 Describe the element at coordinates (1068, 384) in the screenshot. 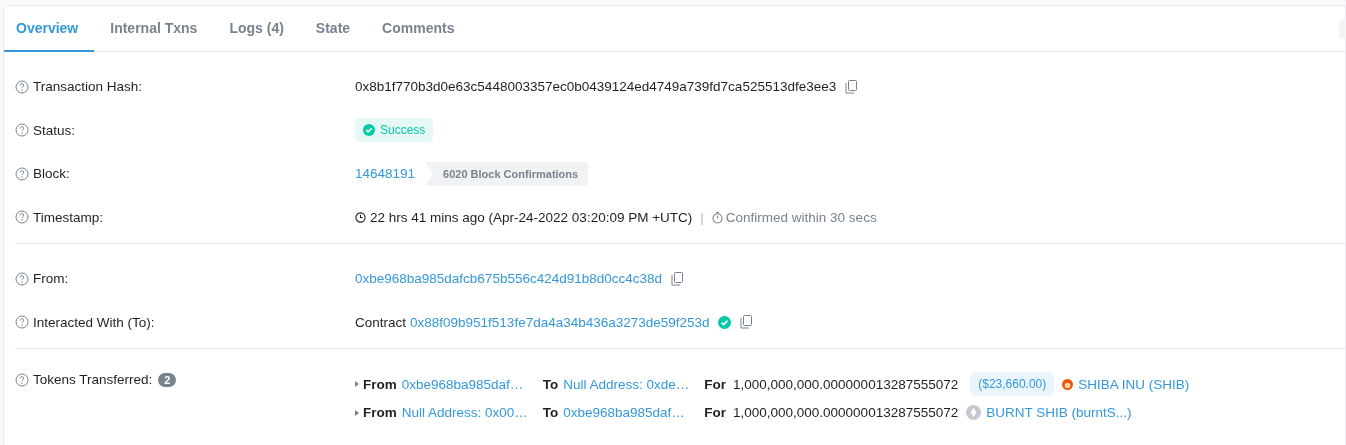

I see `token-logo-icon` at that location.